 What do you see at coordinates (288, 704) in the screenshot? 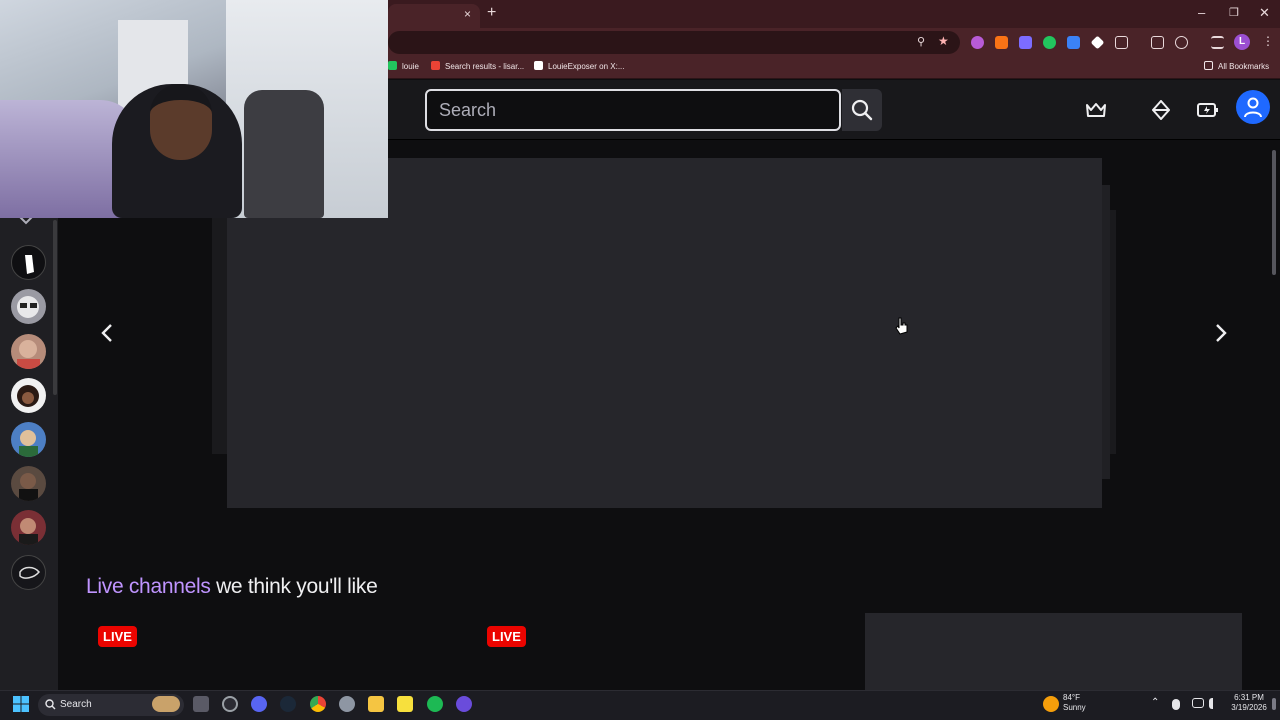
I see `steam-icon` at bounding box center [288, 704].